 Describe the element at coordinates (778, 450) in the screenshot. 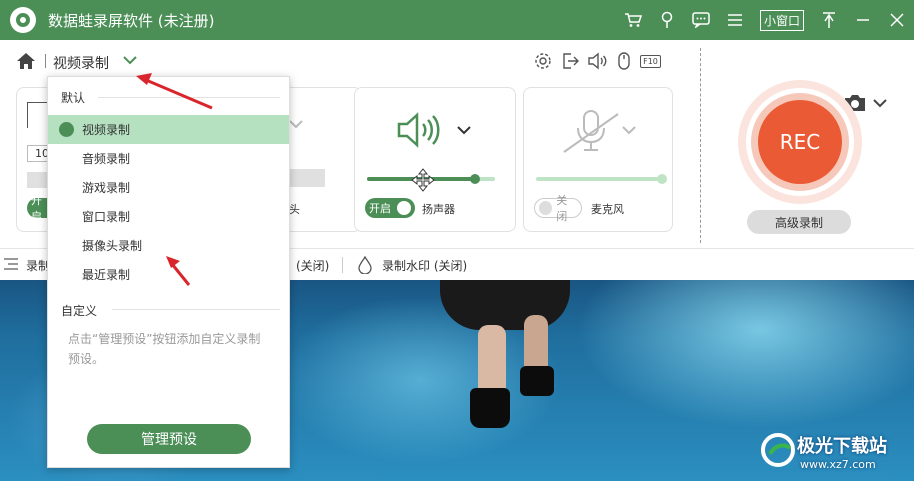

I see `site-logo-icon` at that location.